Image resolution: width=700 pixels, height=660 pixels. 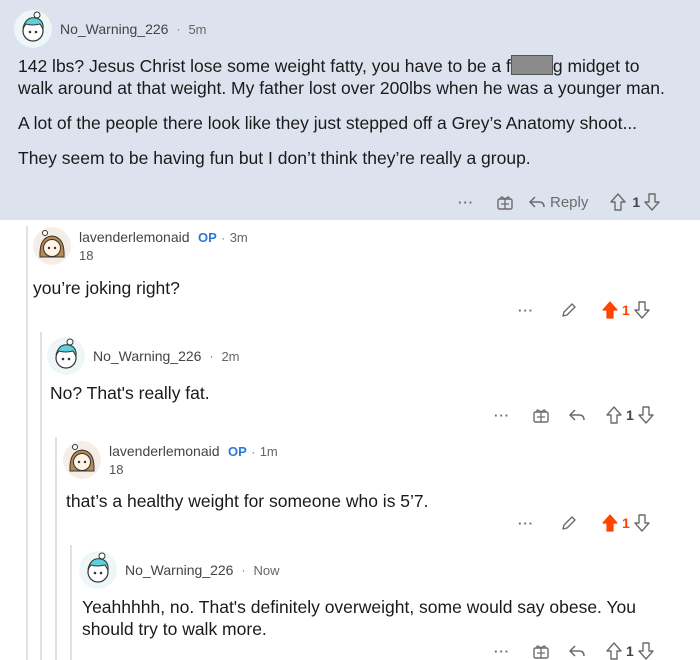 I want to click on comment-actions: ··· Reply 1, so click(x=558, y=202).